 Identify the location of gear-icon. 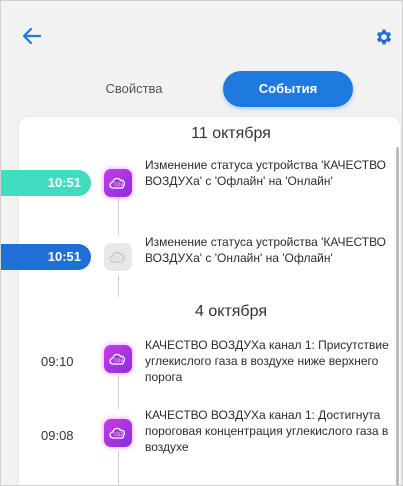
(384, 37).